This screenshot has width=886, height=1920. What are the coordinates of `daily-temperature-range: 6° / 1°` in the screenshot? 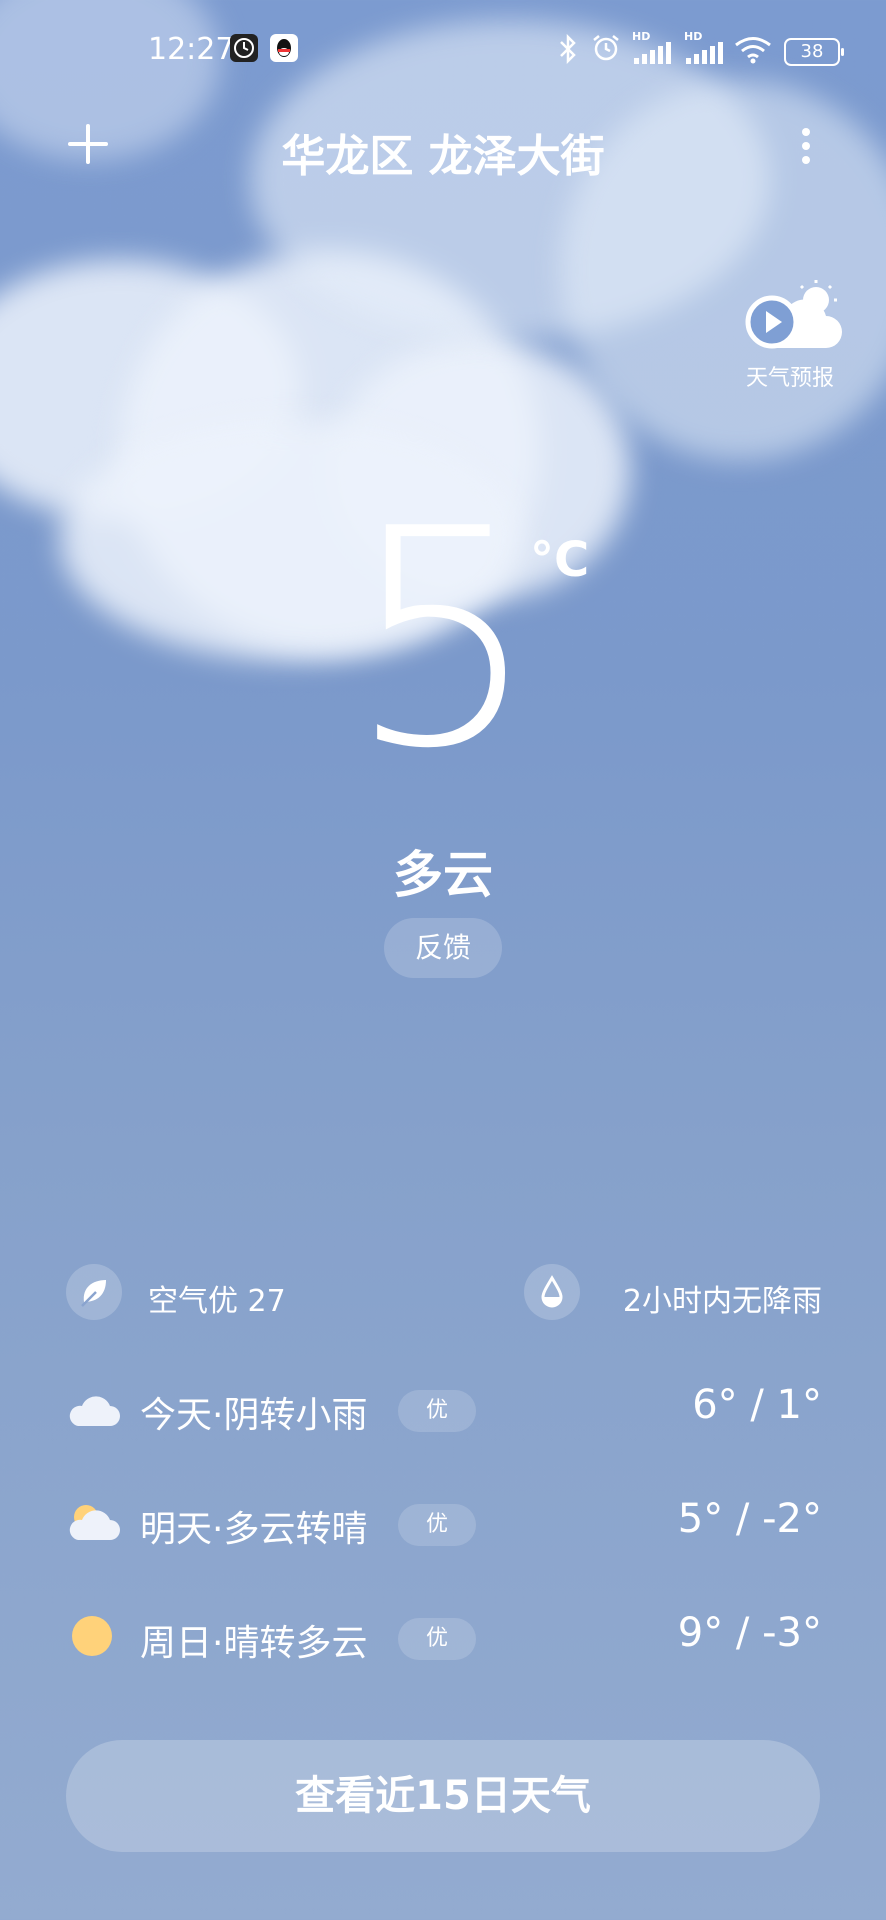 It's located at (757, 1405).